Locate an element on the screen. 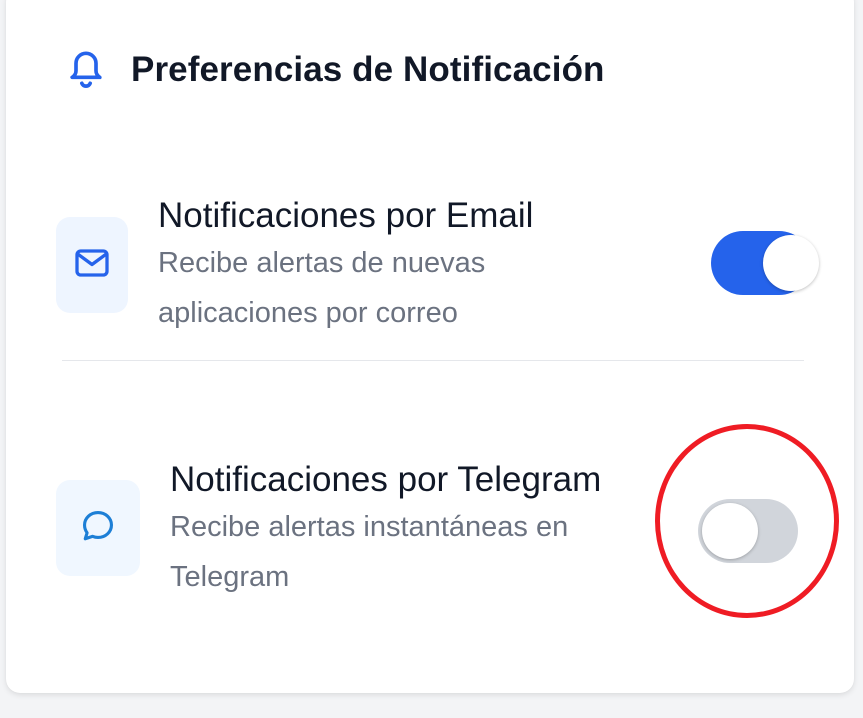 The image size is (863, 718). mail-icon-box is located at coordinates (92, 265).